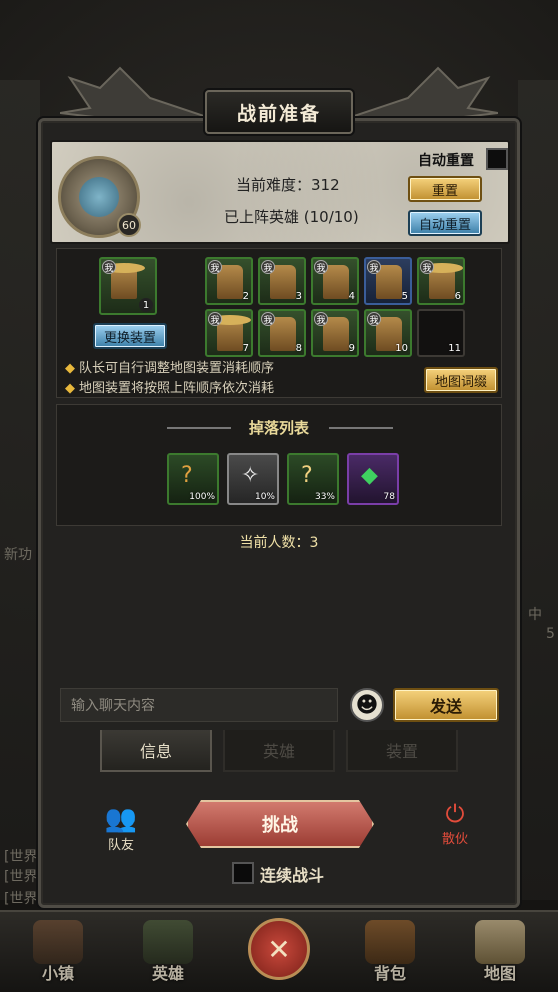  What do you see at coordinates (446, 705) in the screenshot?
I see `send-button: 发送` at bounding box center [446, 705].